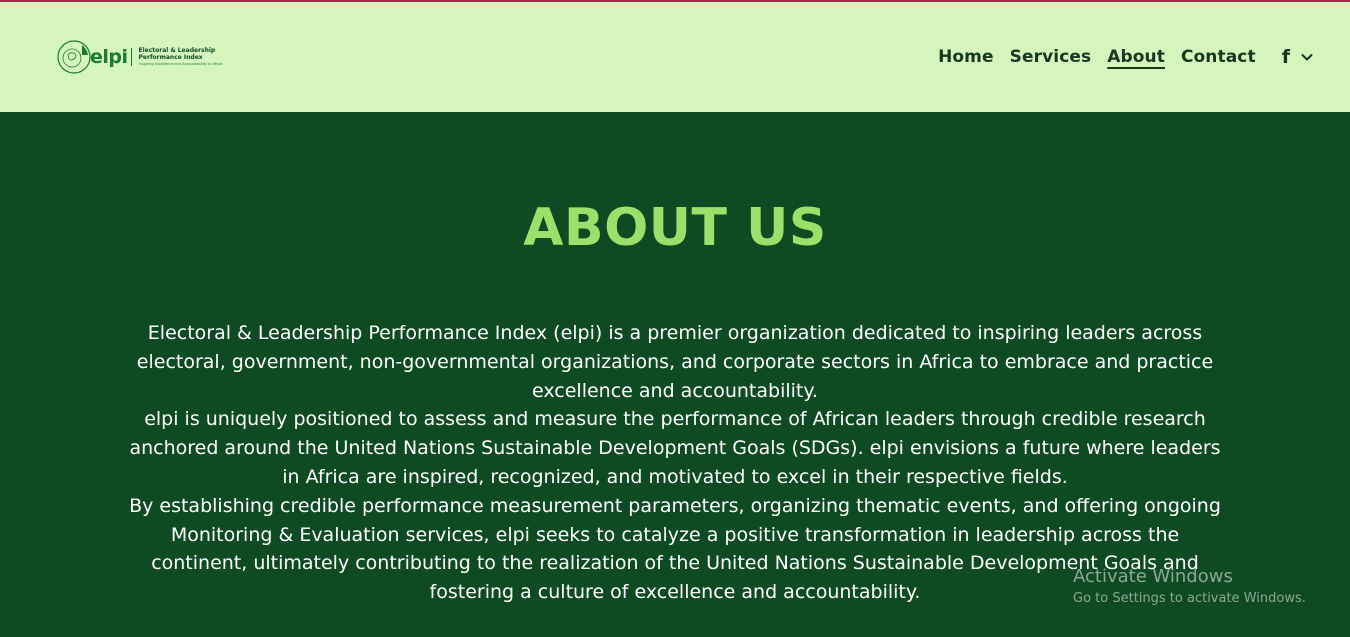 Image resolution: width=1350 pixels, height=637 pixels. I want to click on logo-wordmark: elpi, so click(109, 57).